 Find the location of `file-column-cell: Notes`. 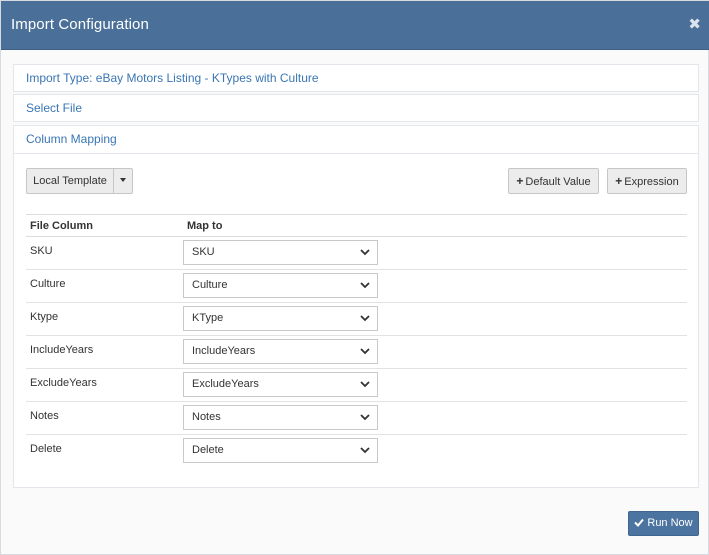

file-column-cell: Notes is located at coordinates (104, 418).